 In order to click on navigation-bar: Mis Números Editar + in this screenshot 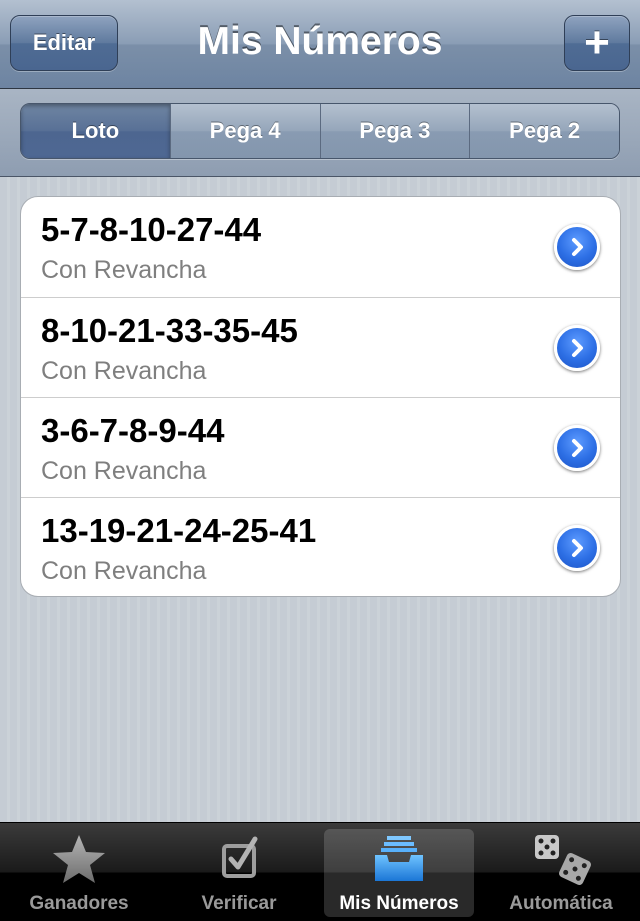, I will do `click(320, 44)`.